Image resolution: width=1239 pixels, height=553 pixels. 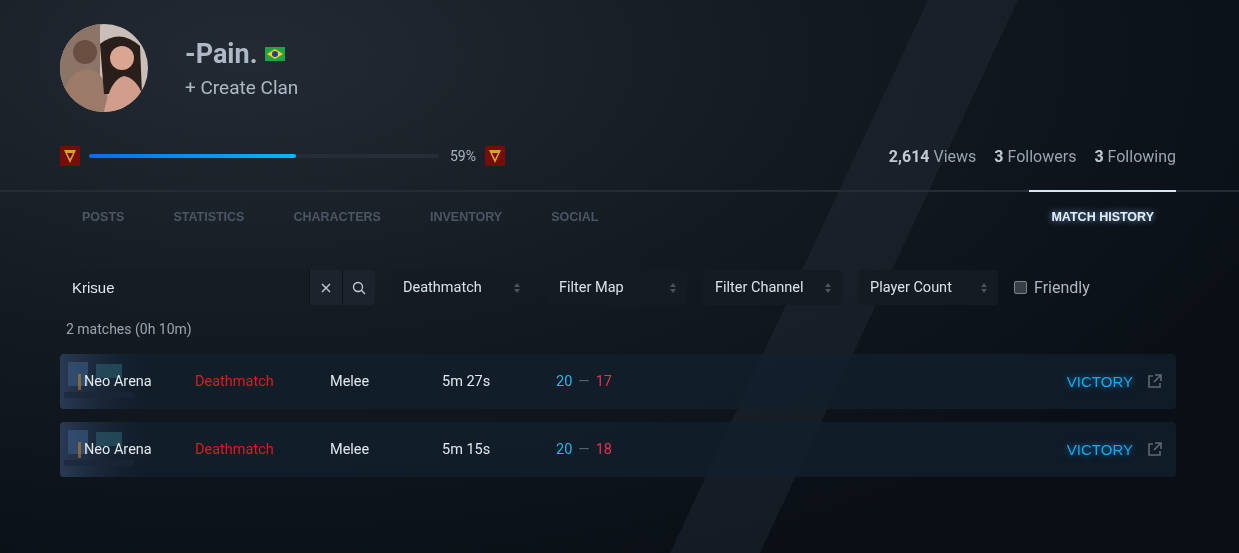 What do you see at coordinates (932, 156) in the screenshot?
I see `profile-stat: 2,614 Views` at bounding box center [932, 156].